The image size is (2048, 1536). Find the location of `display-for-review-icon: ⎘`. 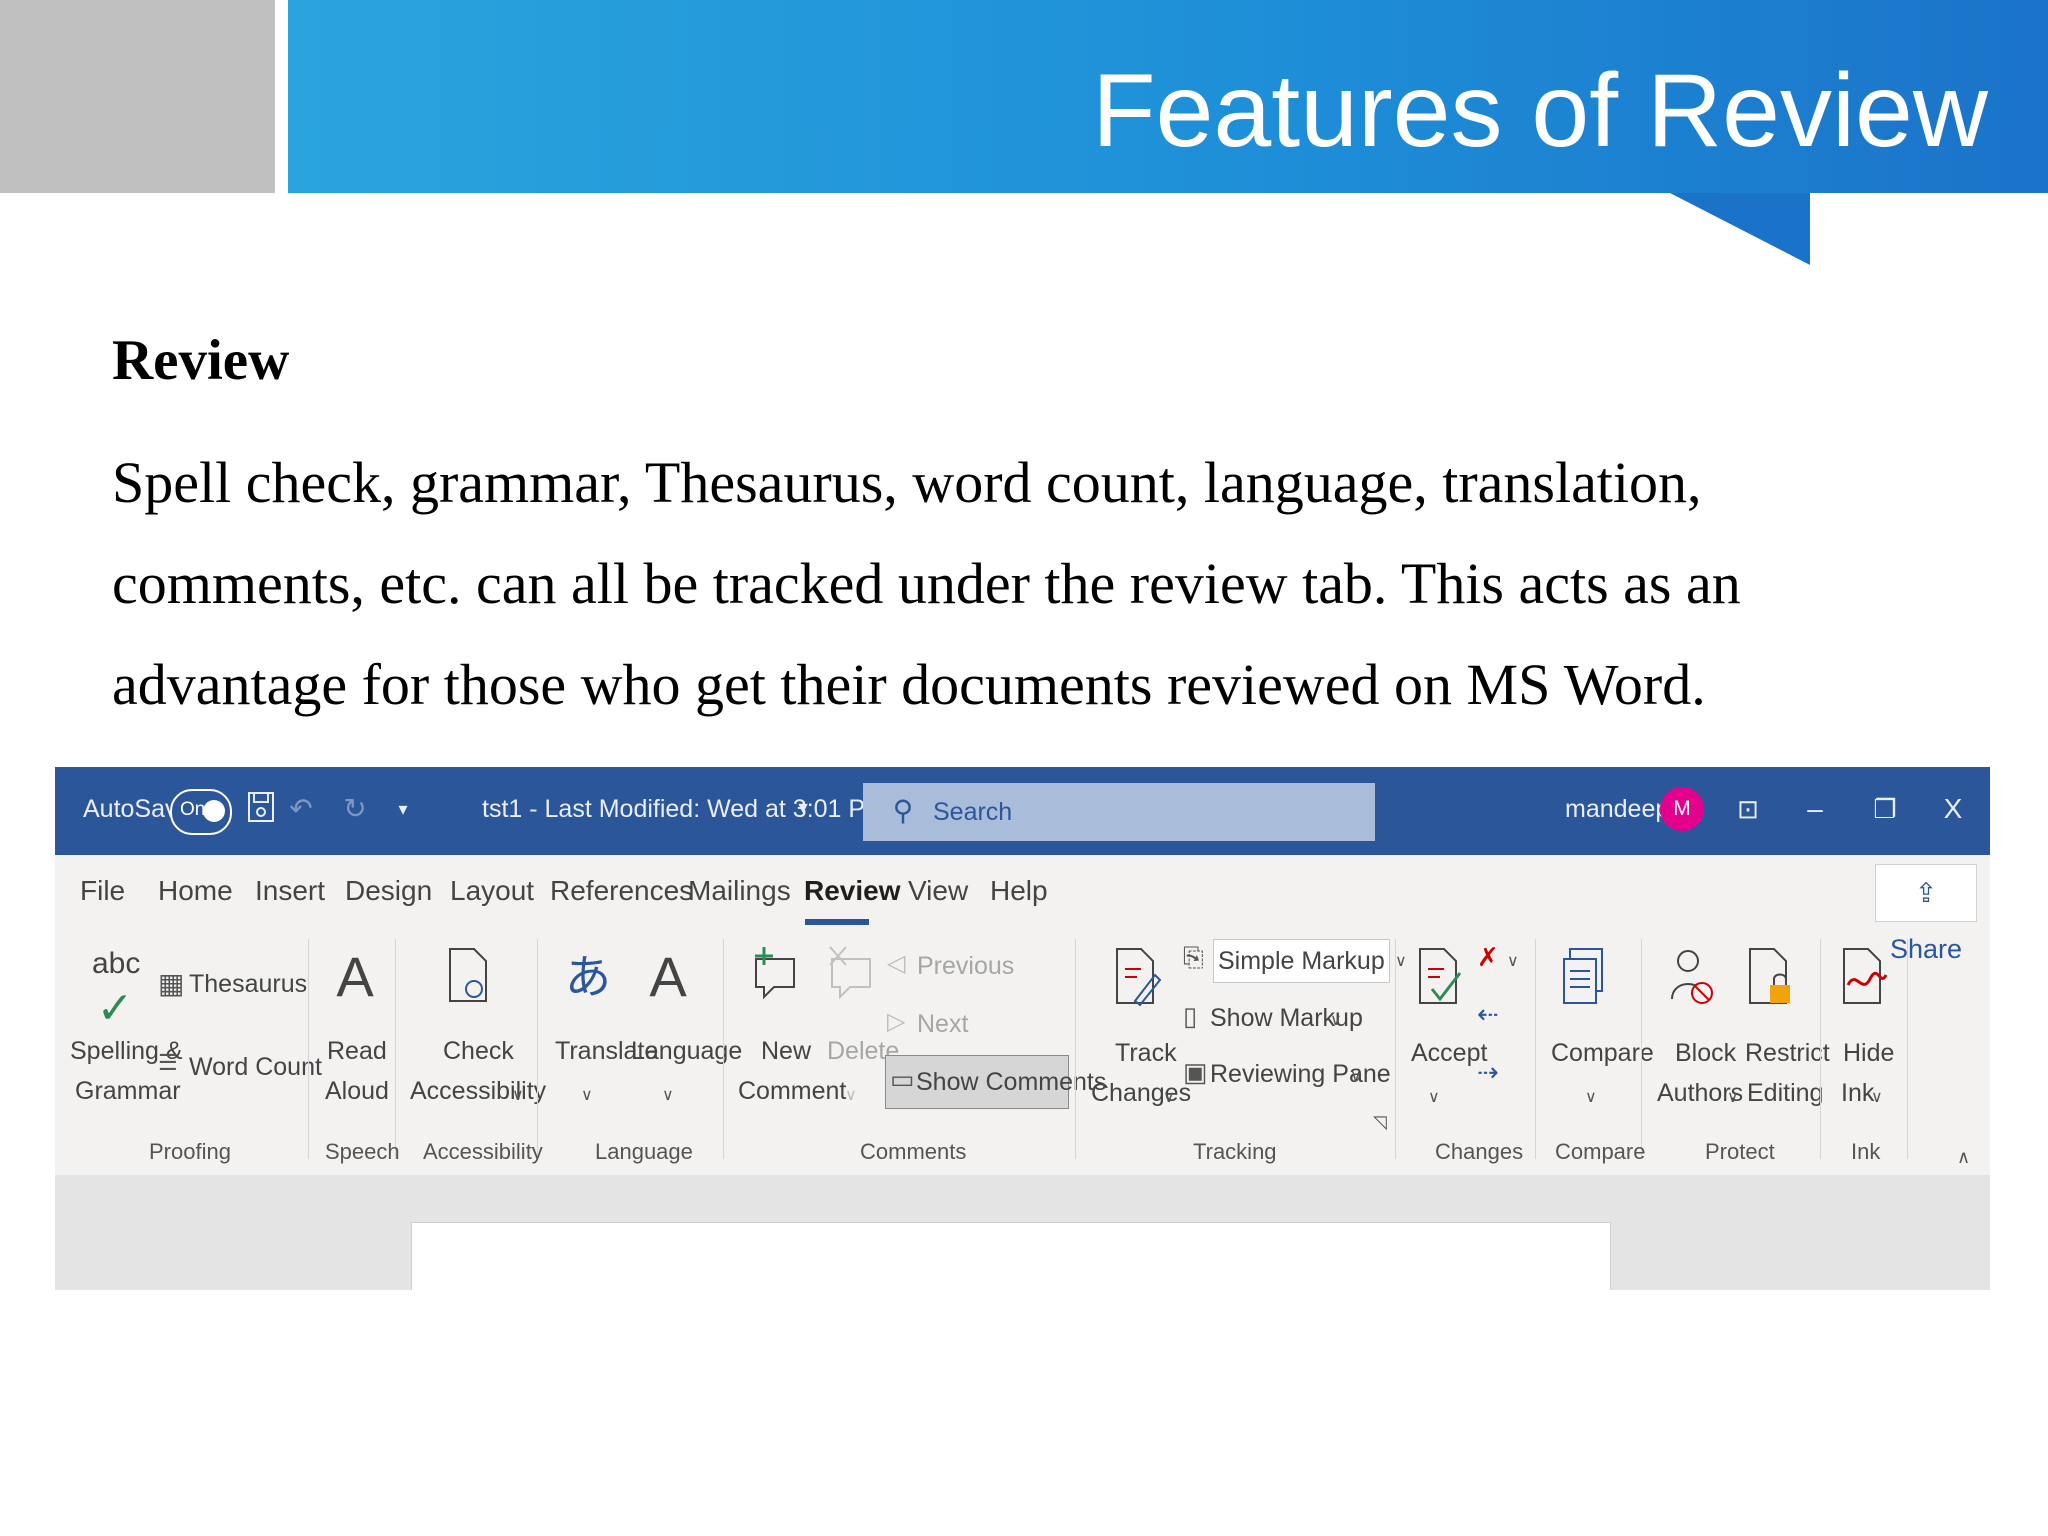

display-for-review-icon: ⎘ is located at coordinates (1193, 957).